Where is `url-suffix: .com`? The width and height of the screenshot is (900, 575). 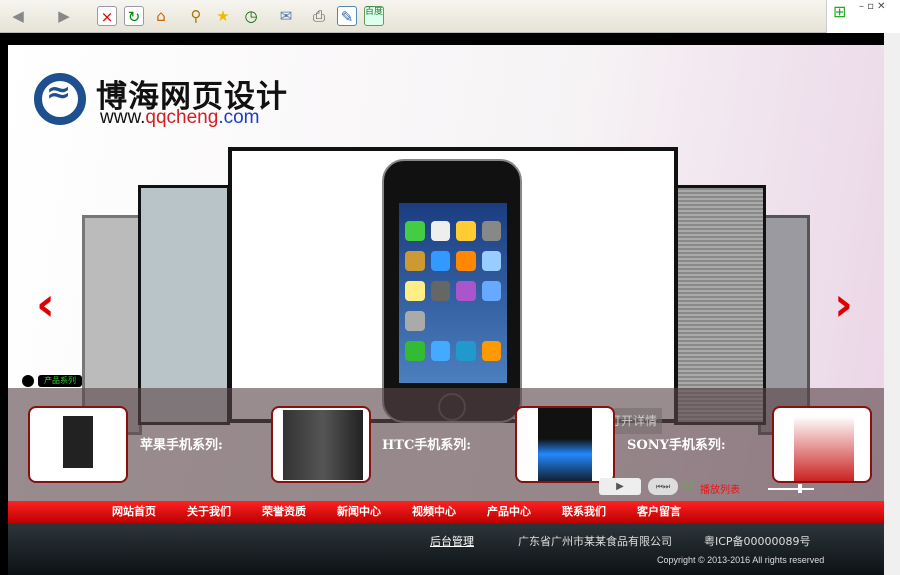
url-suffix: .com is located at coordinates (239, 117).